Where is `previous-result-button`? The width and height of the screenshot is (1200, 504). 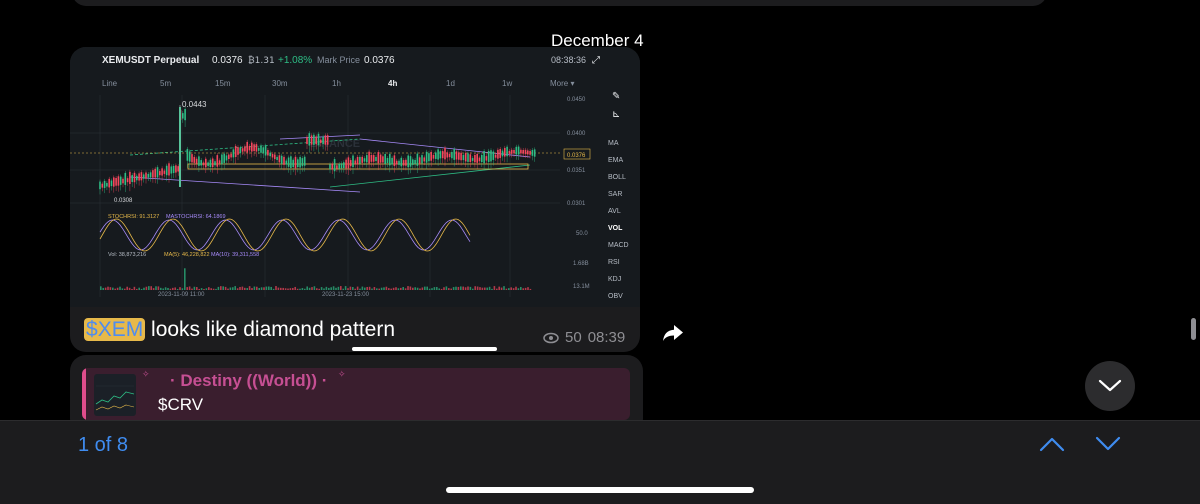
previous-result-button is located at coordinates (1052, 444).